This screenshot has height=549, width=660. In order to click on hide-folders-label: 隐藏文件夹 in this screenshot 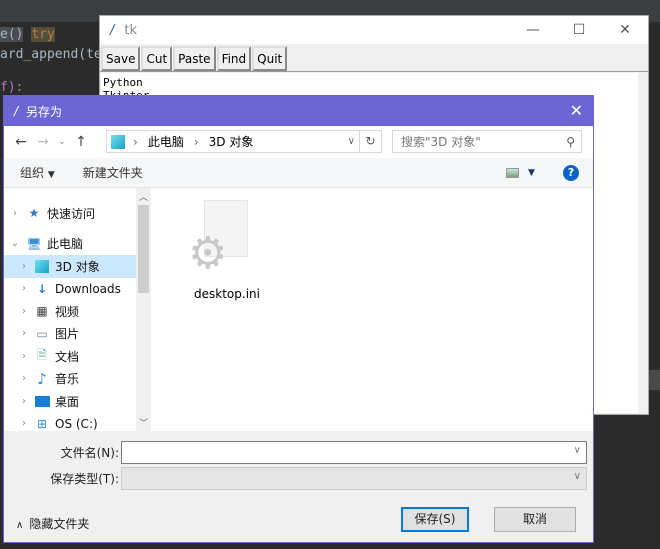, I will do `click(59, 524)`.